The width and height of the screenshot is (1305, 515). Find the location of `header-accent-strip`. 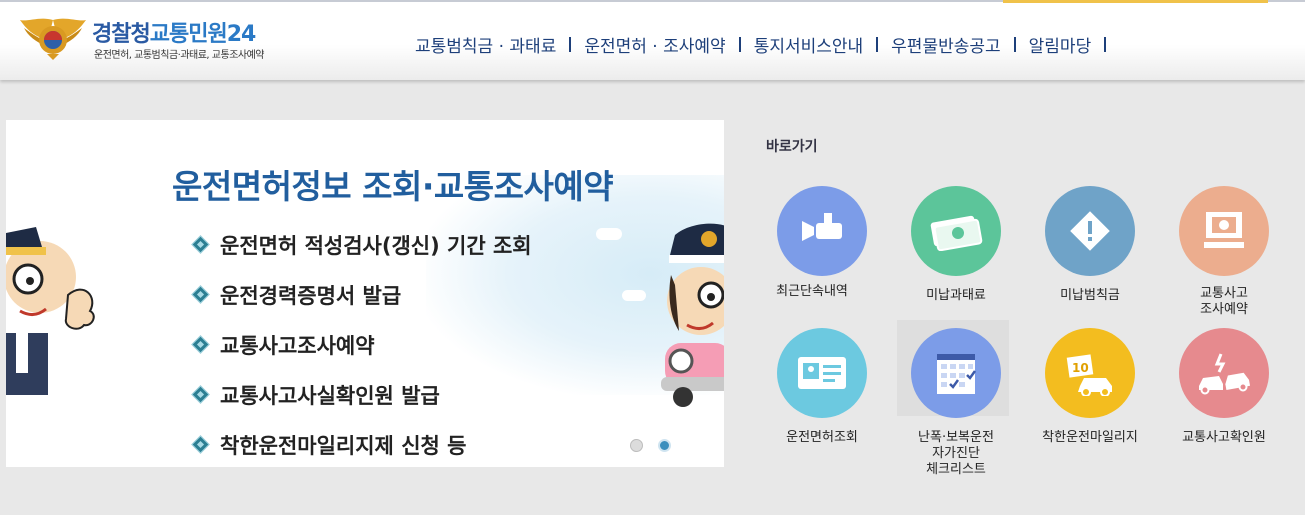

header-accent-strip is located at coordinates (1135, 1).